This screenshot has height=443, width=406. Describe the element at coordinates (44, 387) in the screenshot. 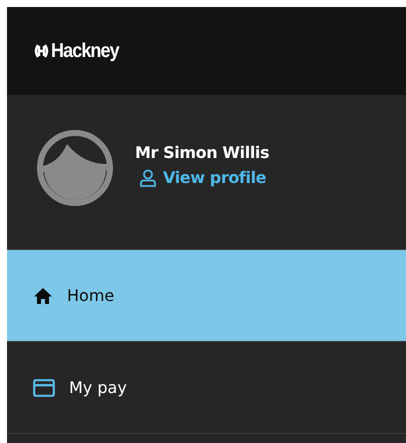

I see `card-icon` at that location.